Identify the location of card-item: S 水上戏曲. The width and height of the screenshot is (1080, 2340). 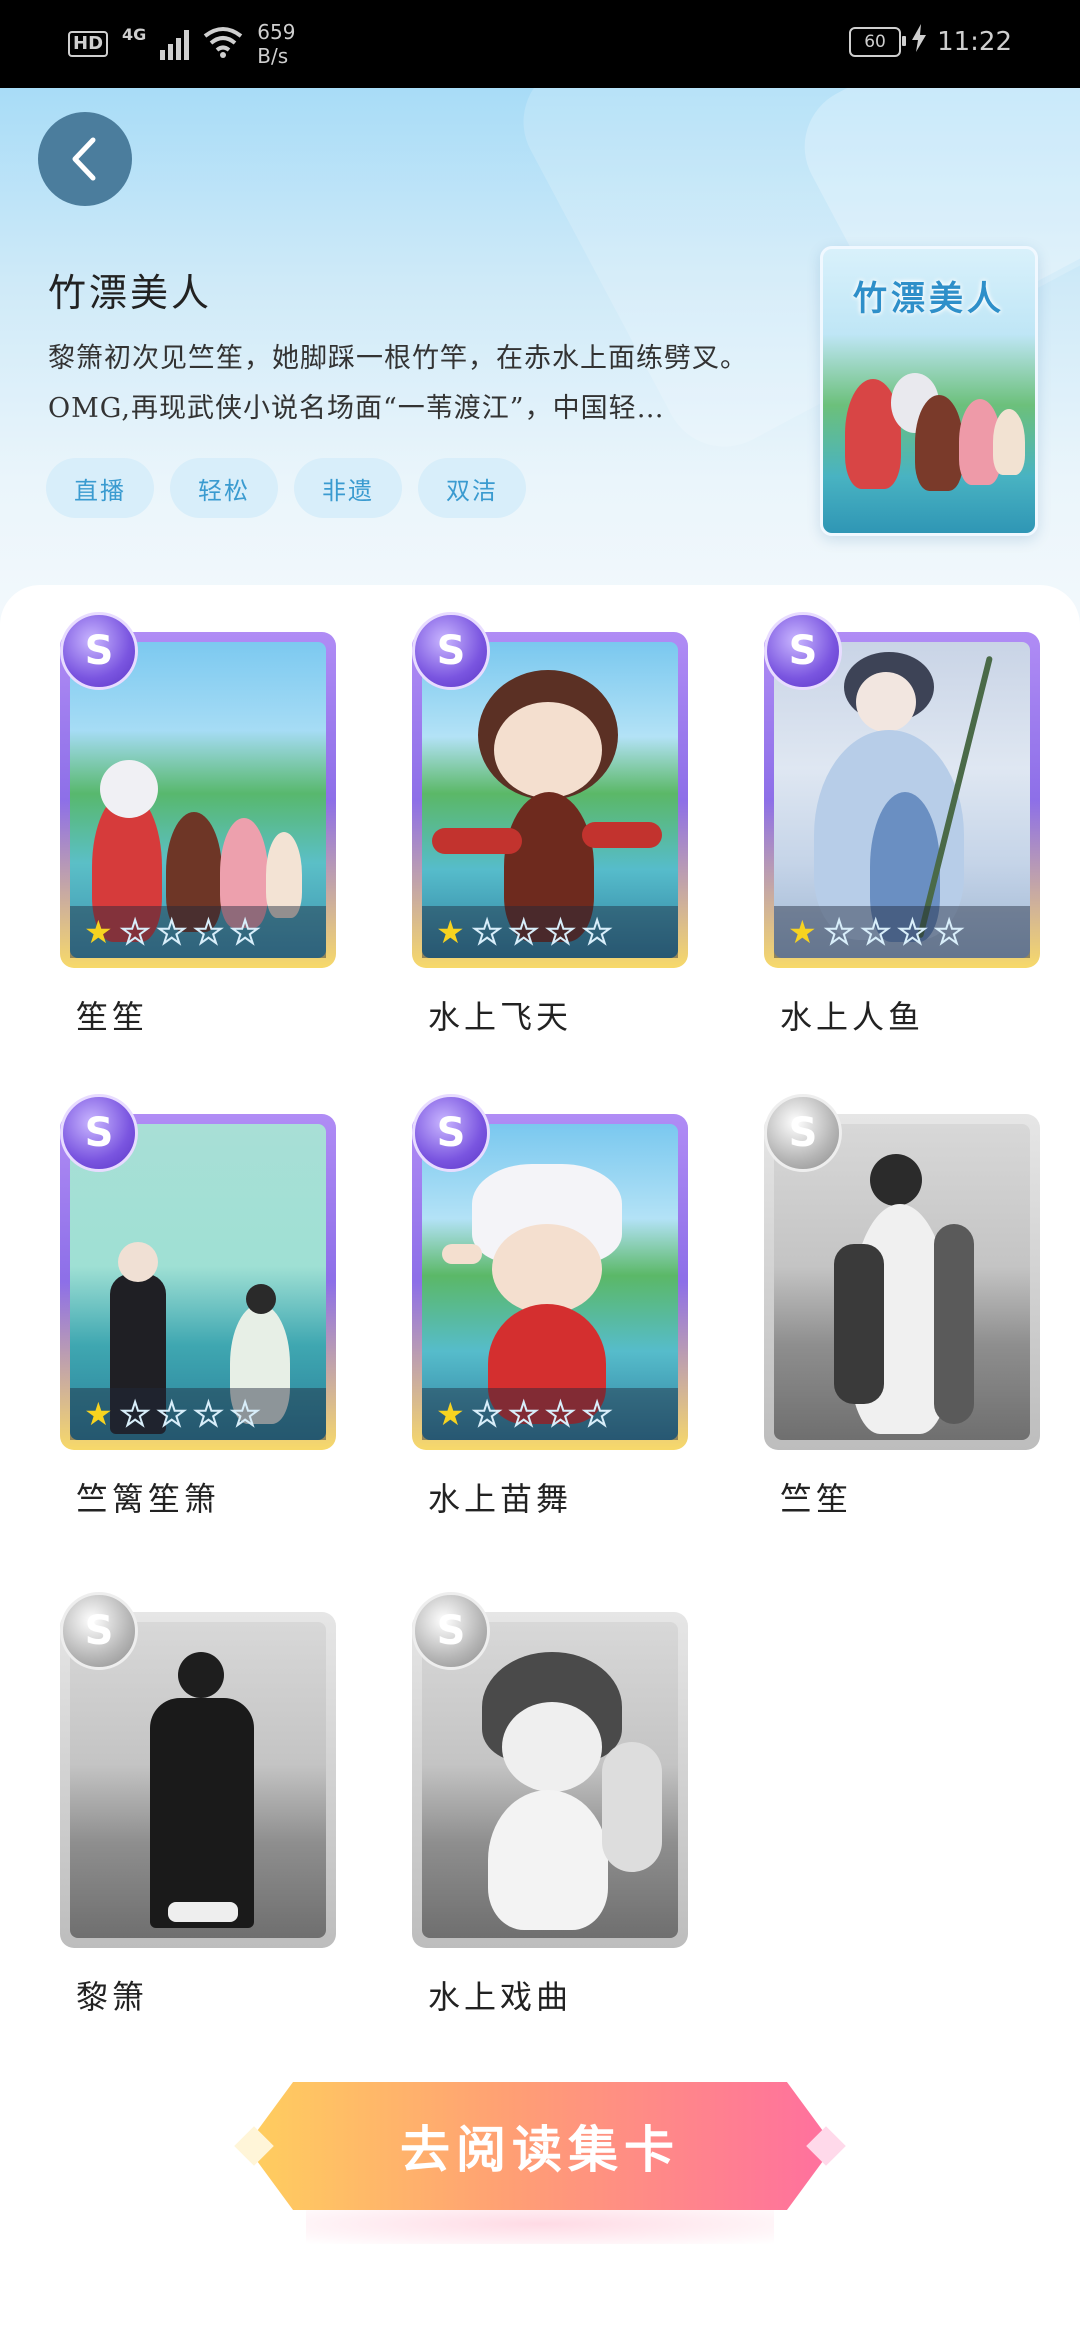
(550, 1805).